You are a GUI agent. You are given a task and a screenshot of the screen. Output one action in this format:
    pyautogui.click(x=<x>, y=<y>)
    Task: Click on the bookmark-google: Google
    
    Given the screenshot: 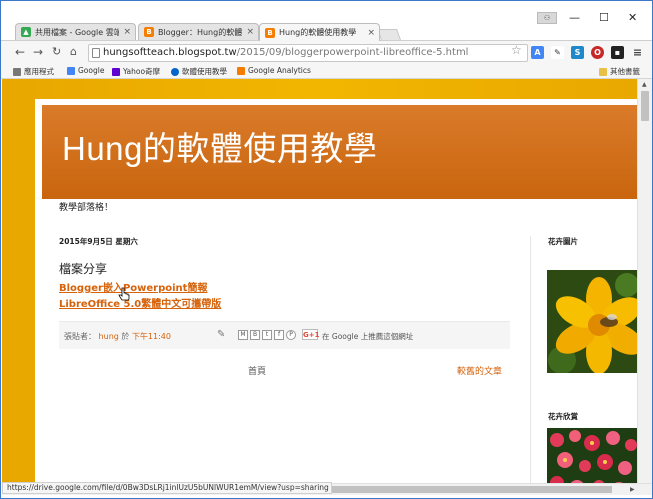 What is the action you would take?
    pyautogui.click(x=85, y=70)
    